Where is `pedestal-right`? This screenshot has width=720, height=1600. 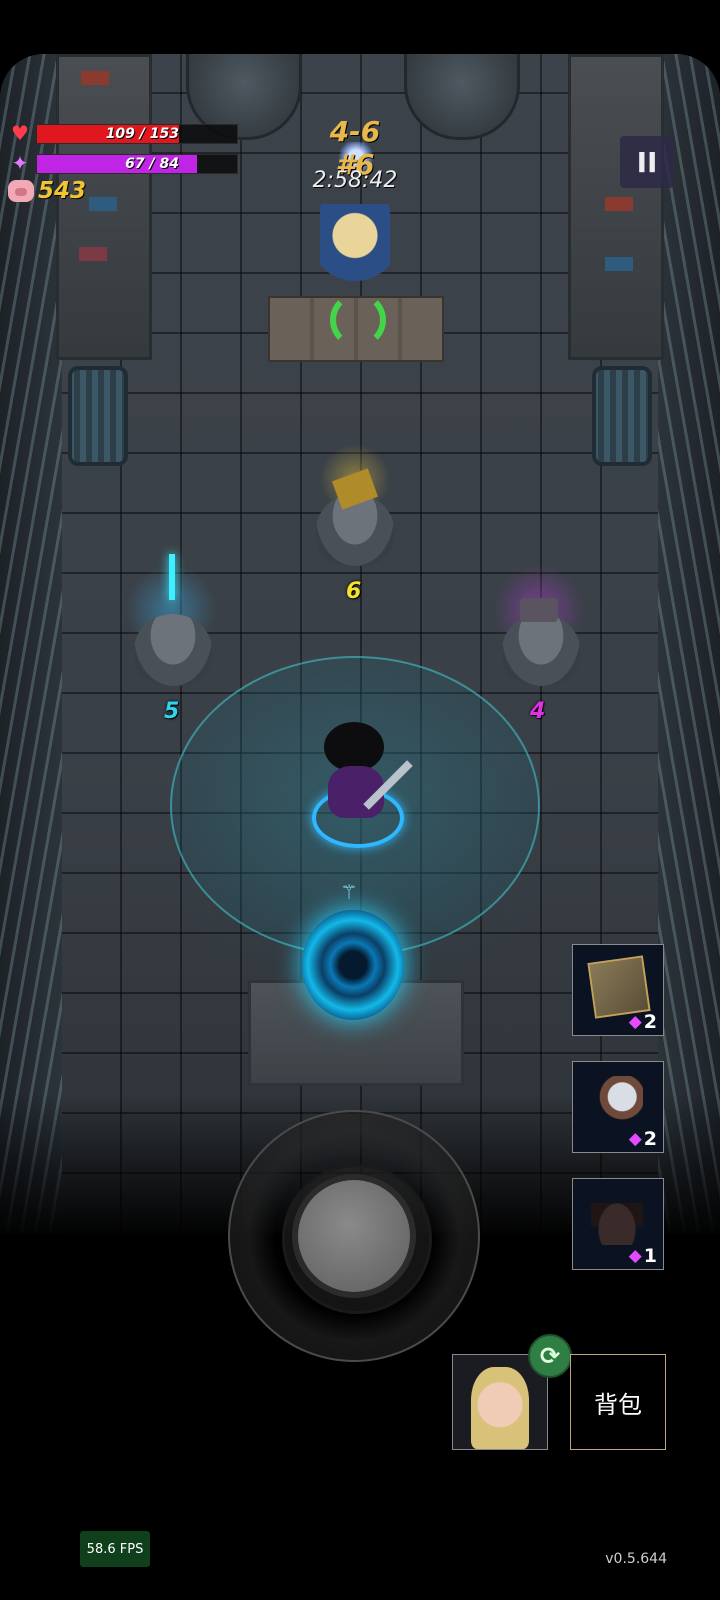 pedestal-right is located at coordinates (541, 650).